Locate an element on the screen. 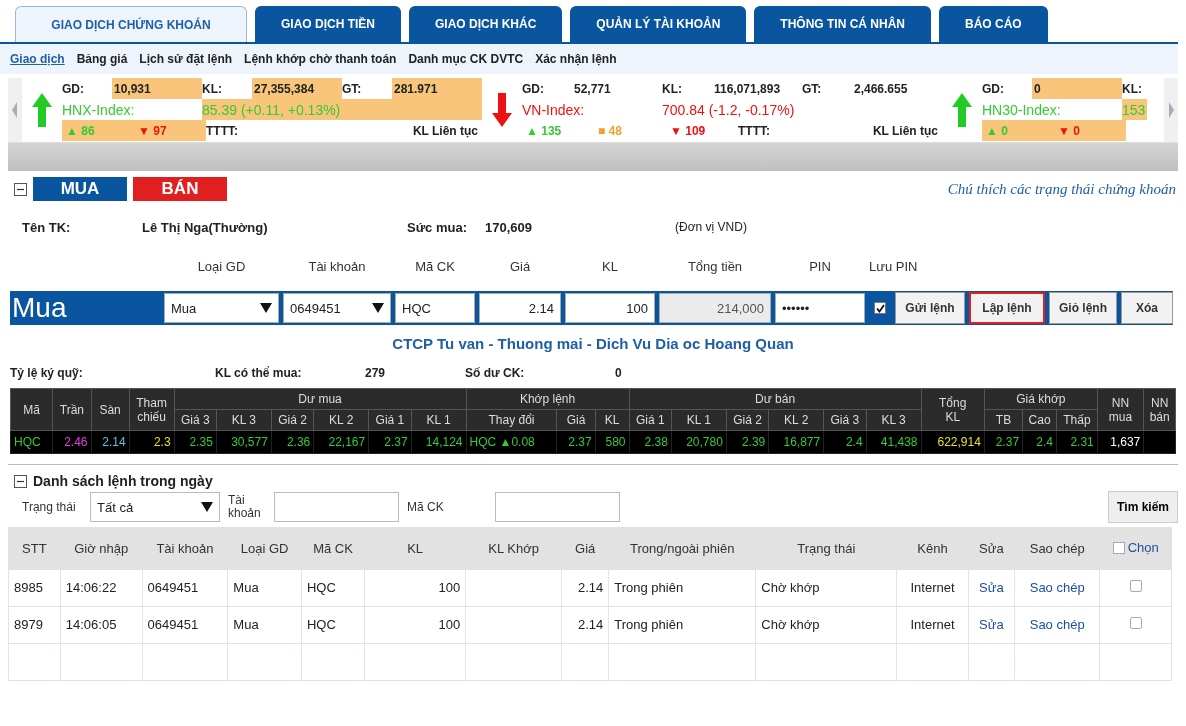  column-header: Giá 2 is located at coordinates (747, 420).